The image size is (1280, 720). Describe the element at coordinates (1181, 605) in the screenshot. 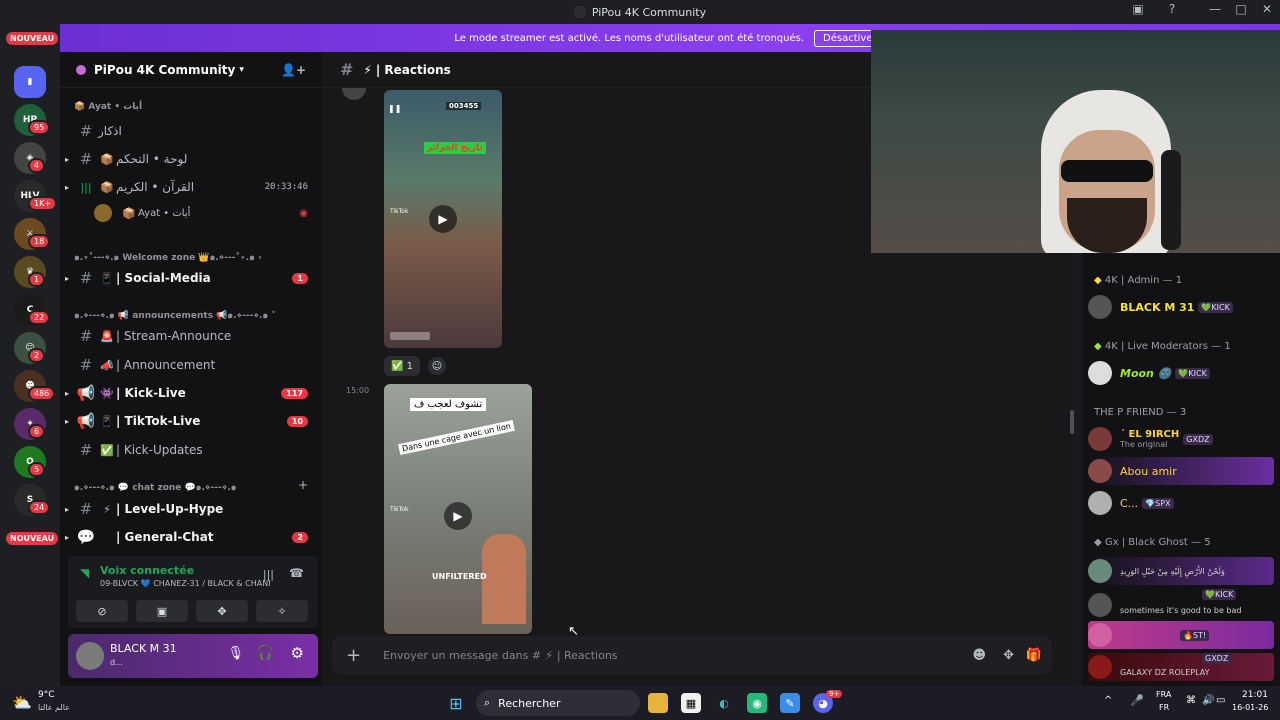

I see `member-item: sometimes it's good to be bad 💚KICK` at that location.